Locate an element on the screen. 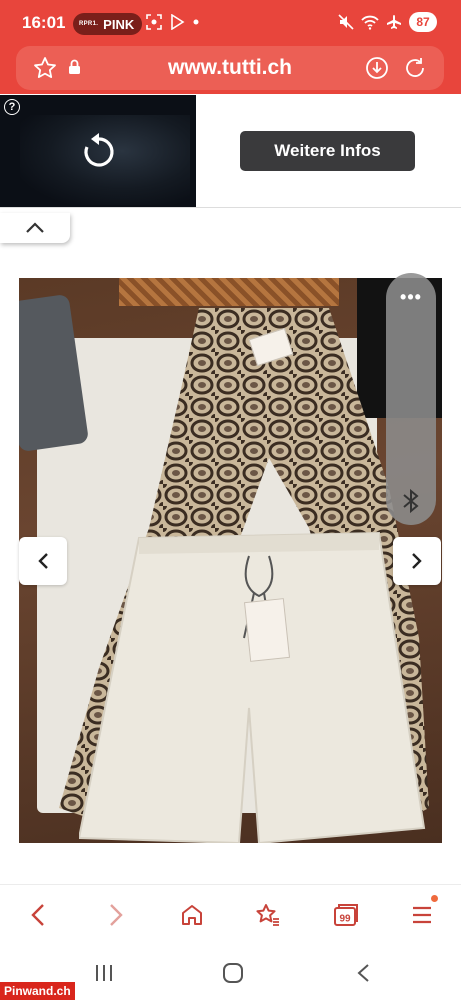 This screenshot has width=461, height=1000. home-icon is located at coordinates (192, 915).